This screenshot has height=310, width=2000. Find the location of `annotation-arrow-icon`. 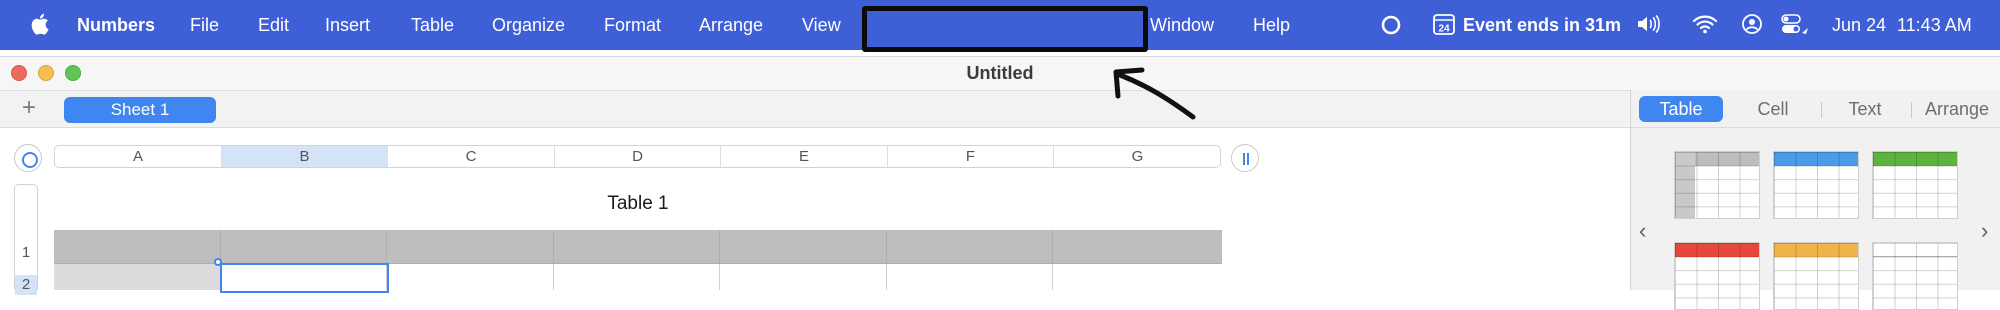

annotation-arrow-icon is located at coordinates (1154, 93).